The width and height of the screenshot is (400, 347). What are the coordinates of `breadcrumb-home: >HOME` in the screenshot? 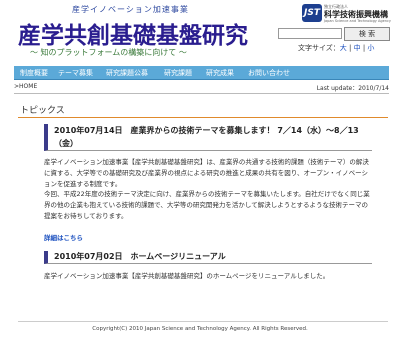 It's located at (25, 86).